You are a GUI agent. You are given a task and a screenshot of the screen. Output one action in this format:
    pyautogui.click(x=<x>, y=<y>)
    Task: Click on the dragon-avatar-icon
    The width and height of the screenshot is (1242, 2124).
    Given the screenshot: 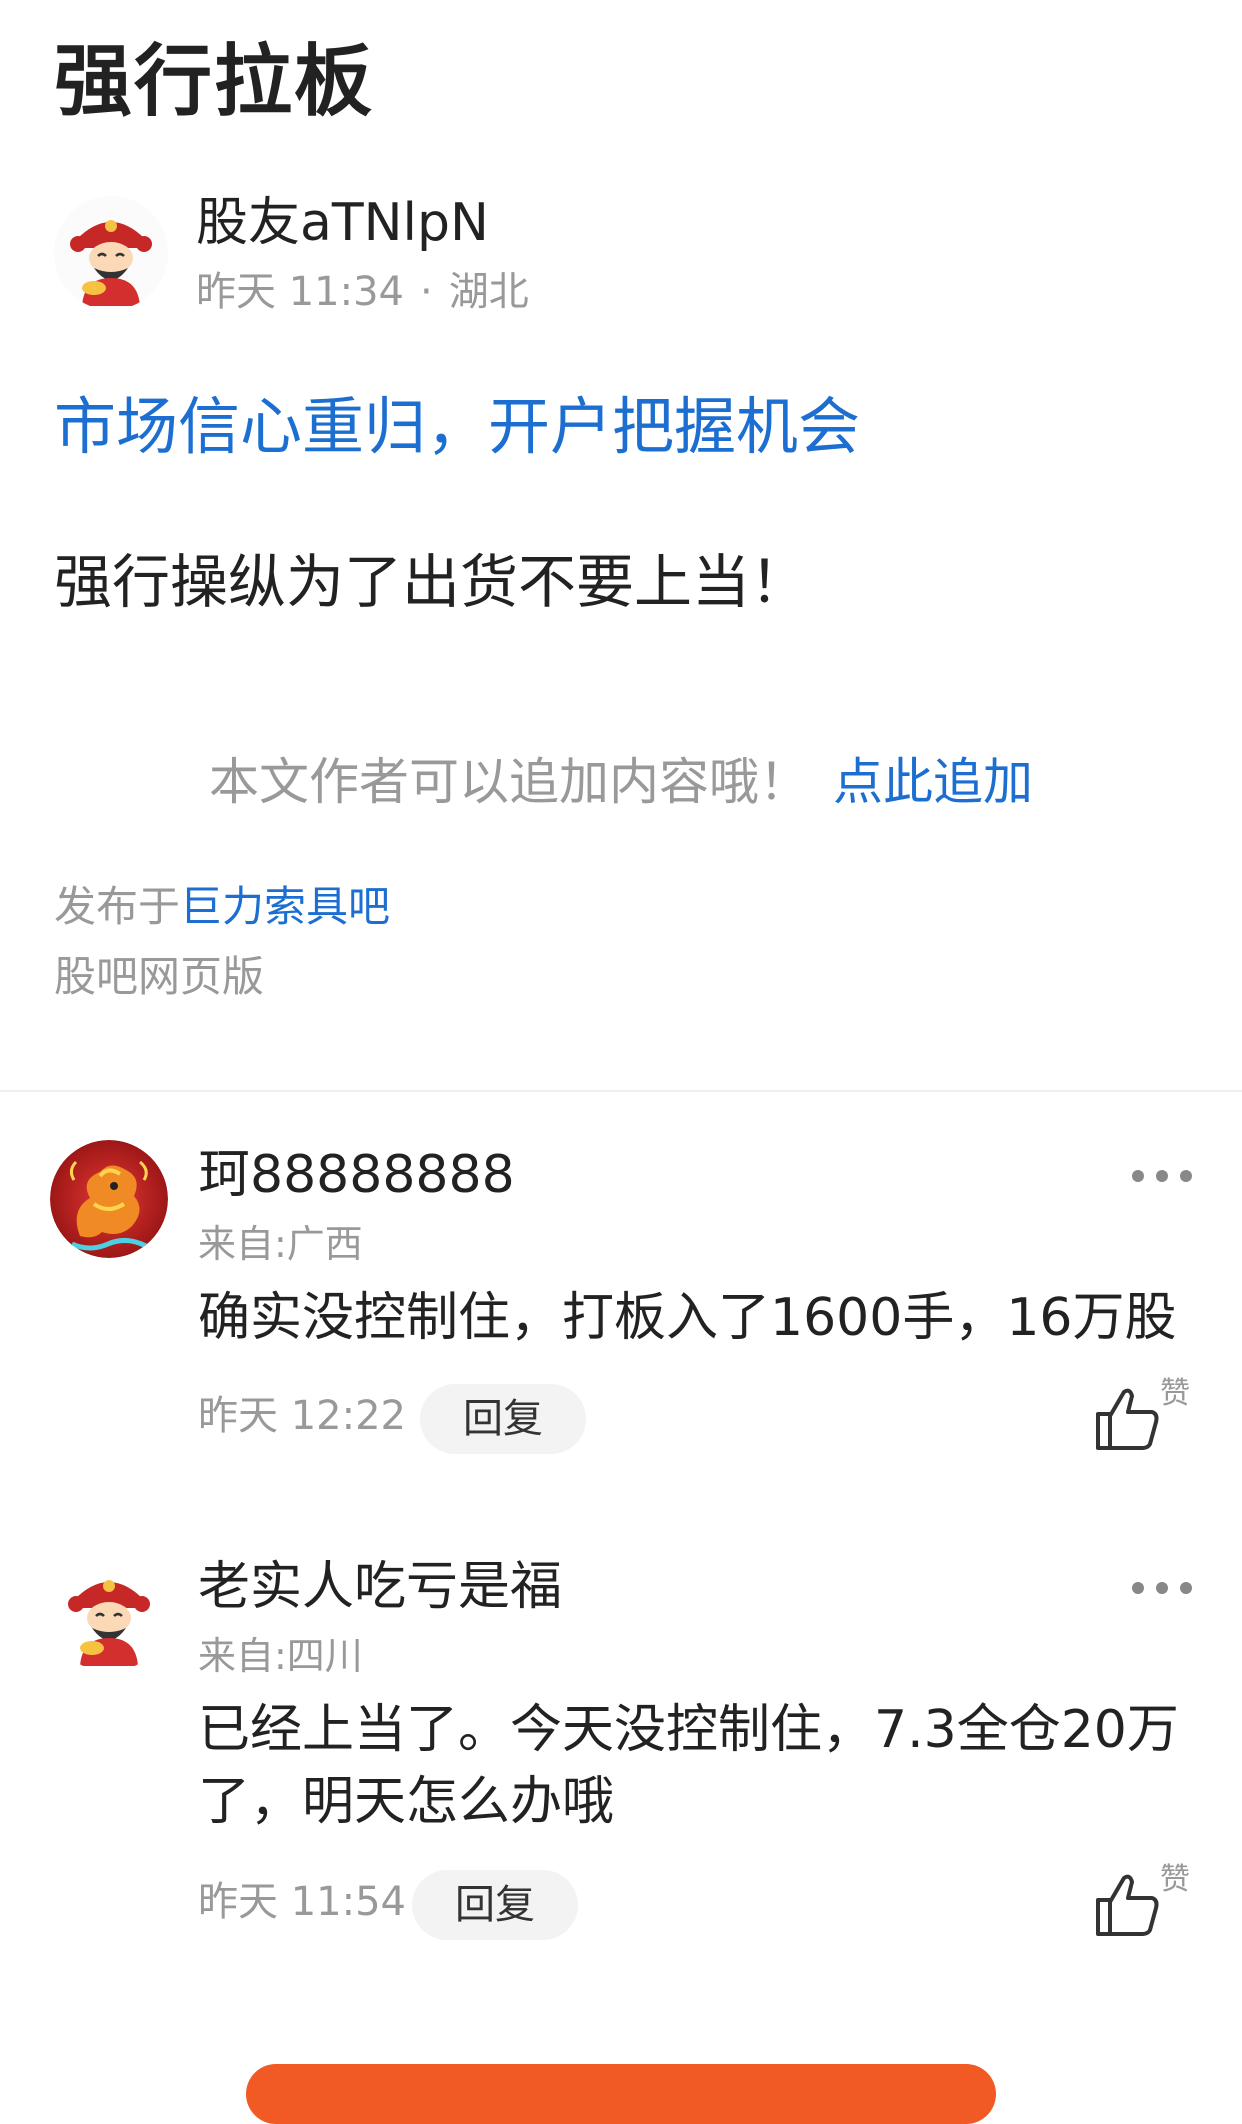 What is the action you would take?
    pyautogui.click(x=109, y=1199)
    